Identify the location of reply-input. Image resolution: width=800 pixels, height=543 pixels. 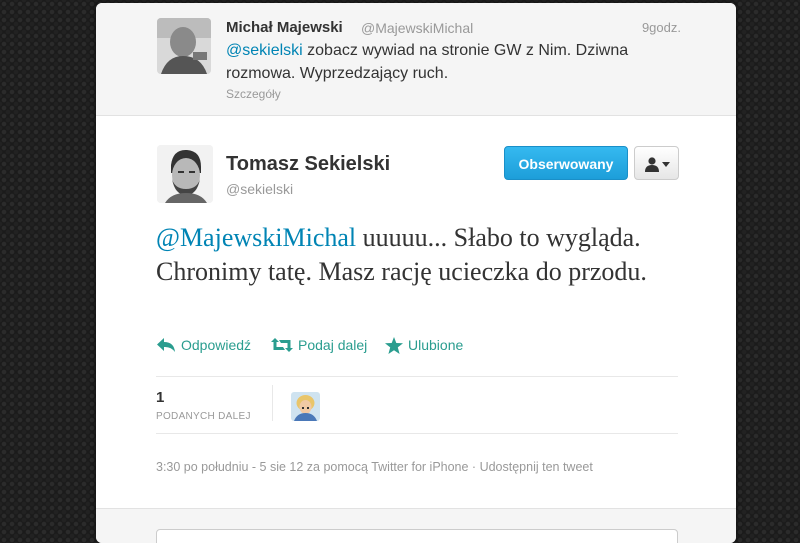
(417, 536).